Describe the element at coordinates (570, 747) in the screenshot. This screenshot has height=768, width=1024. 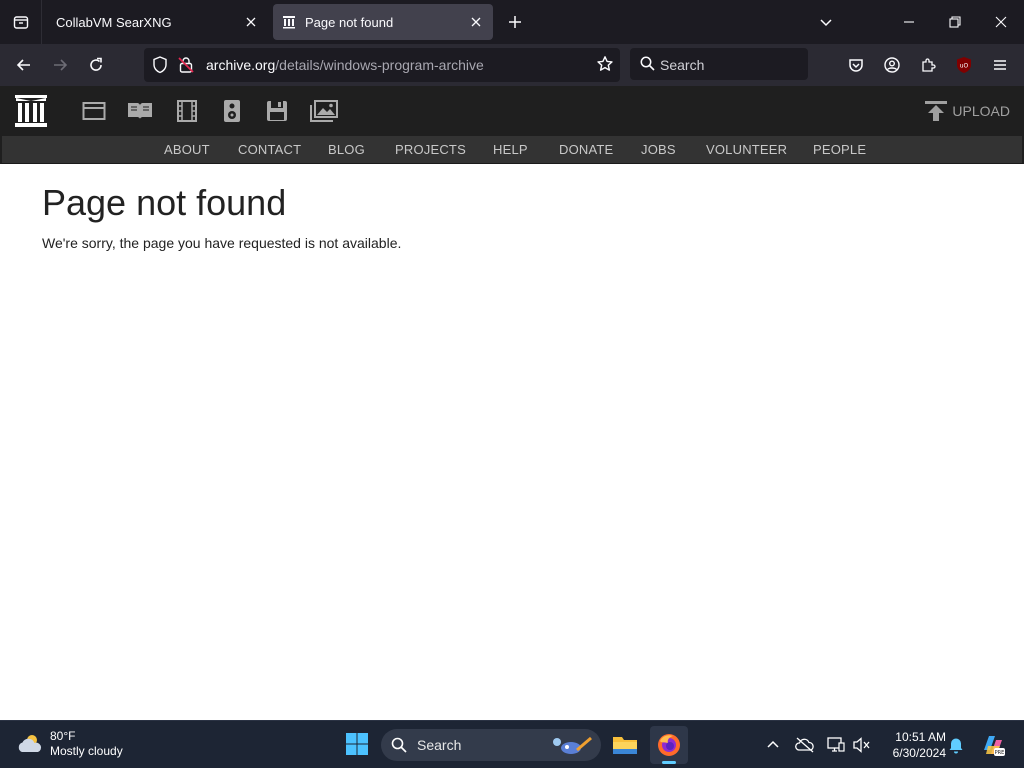
I see `search-highlight-icon` at that location.